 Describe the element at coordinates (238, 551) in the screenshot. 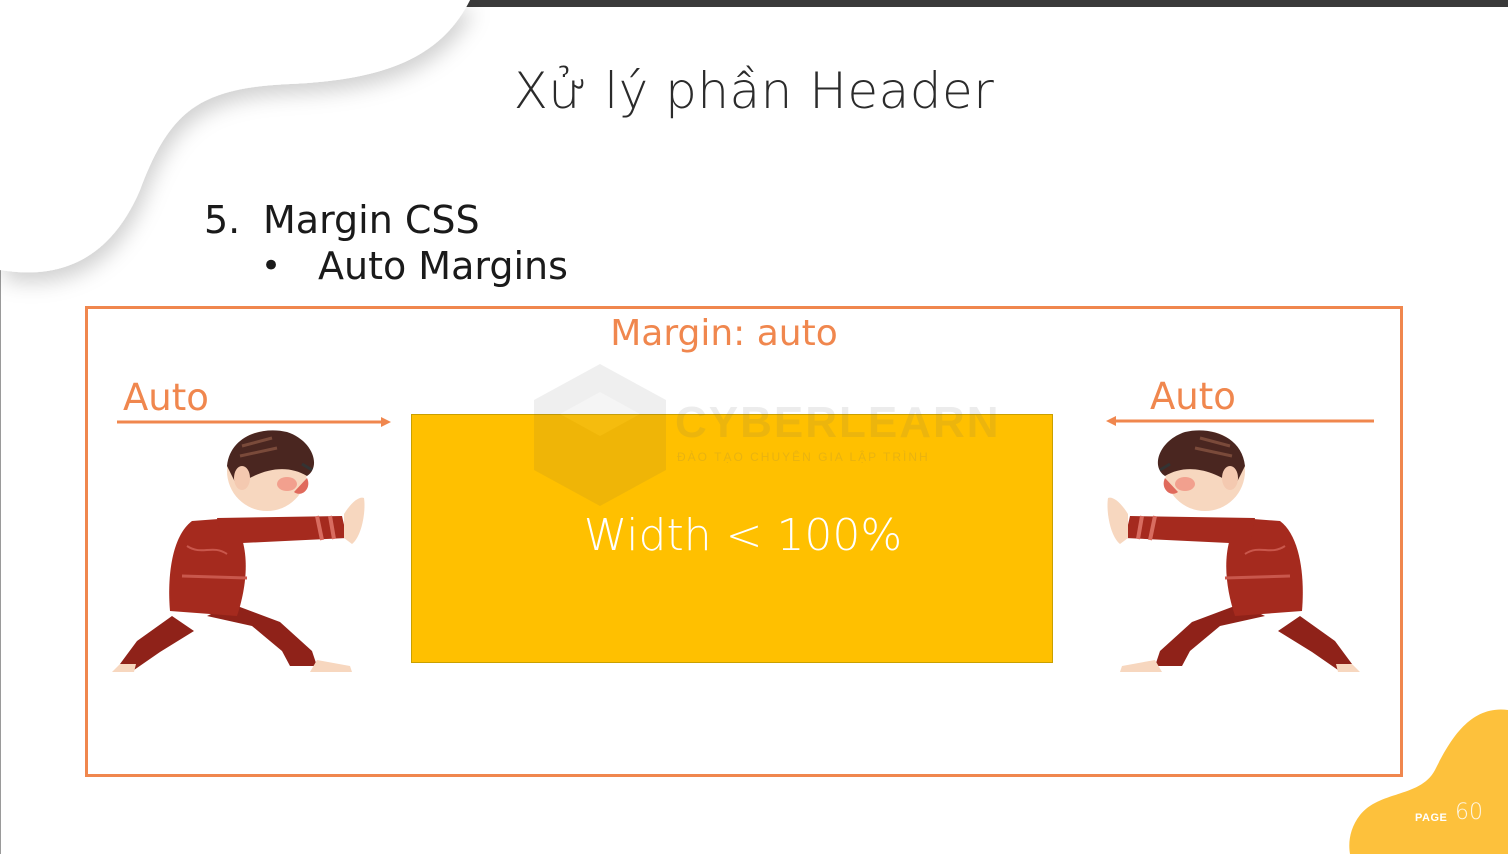

I see `left-pushing-kid-illustration` at that location.